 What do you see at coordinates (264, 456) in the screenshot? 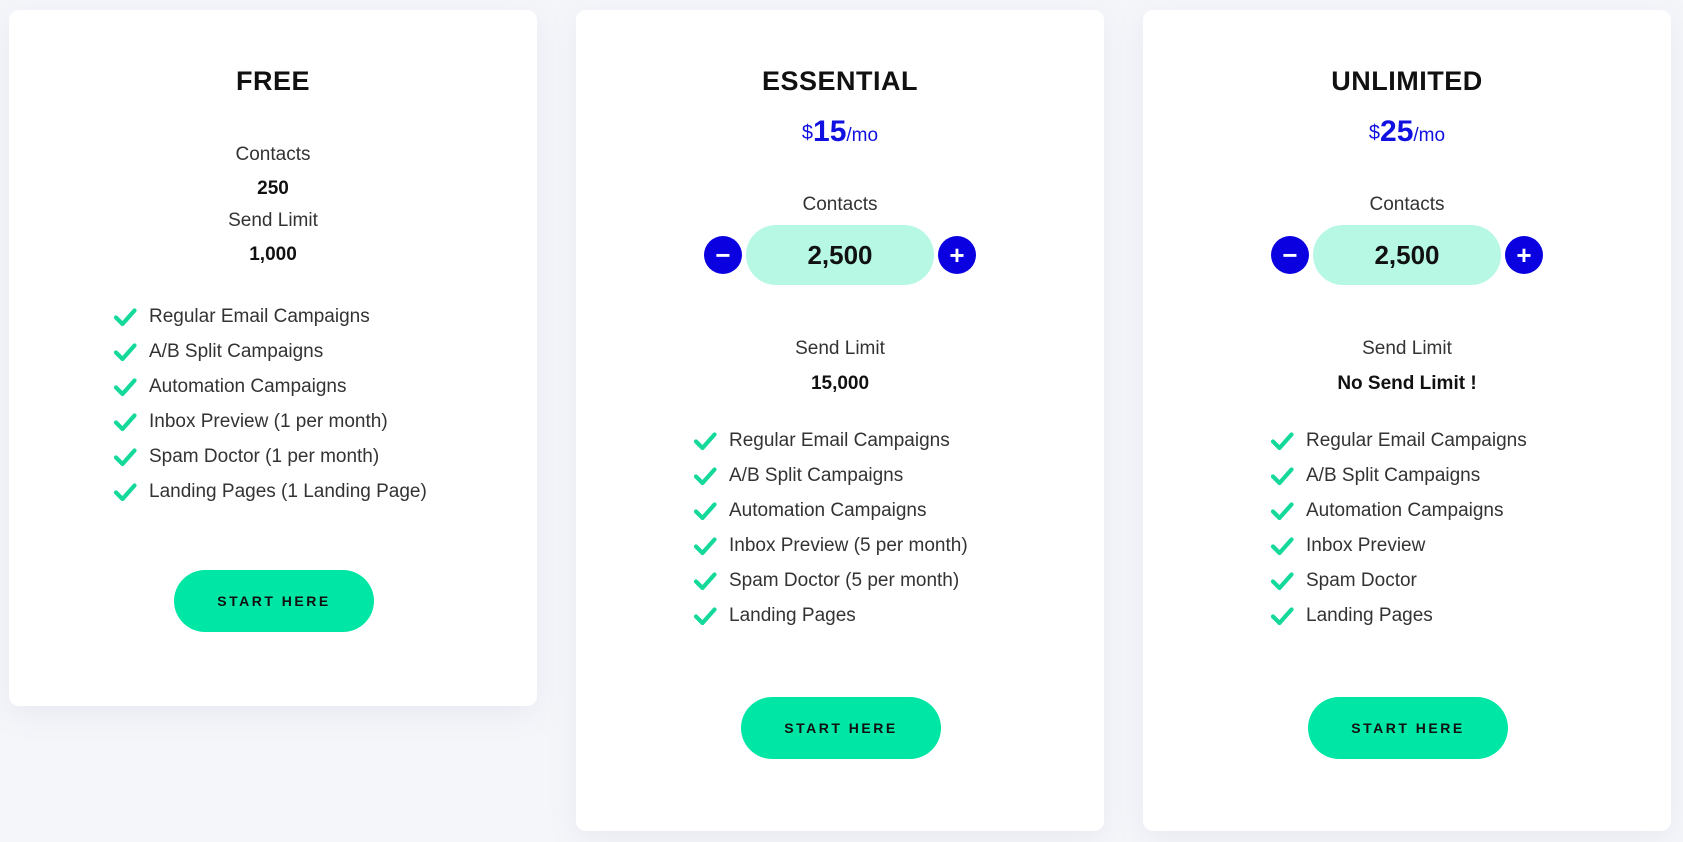
I see `feature-label: Spam Doctor (1 per month)` at bounding box center [264, 456].